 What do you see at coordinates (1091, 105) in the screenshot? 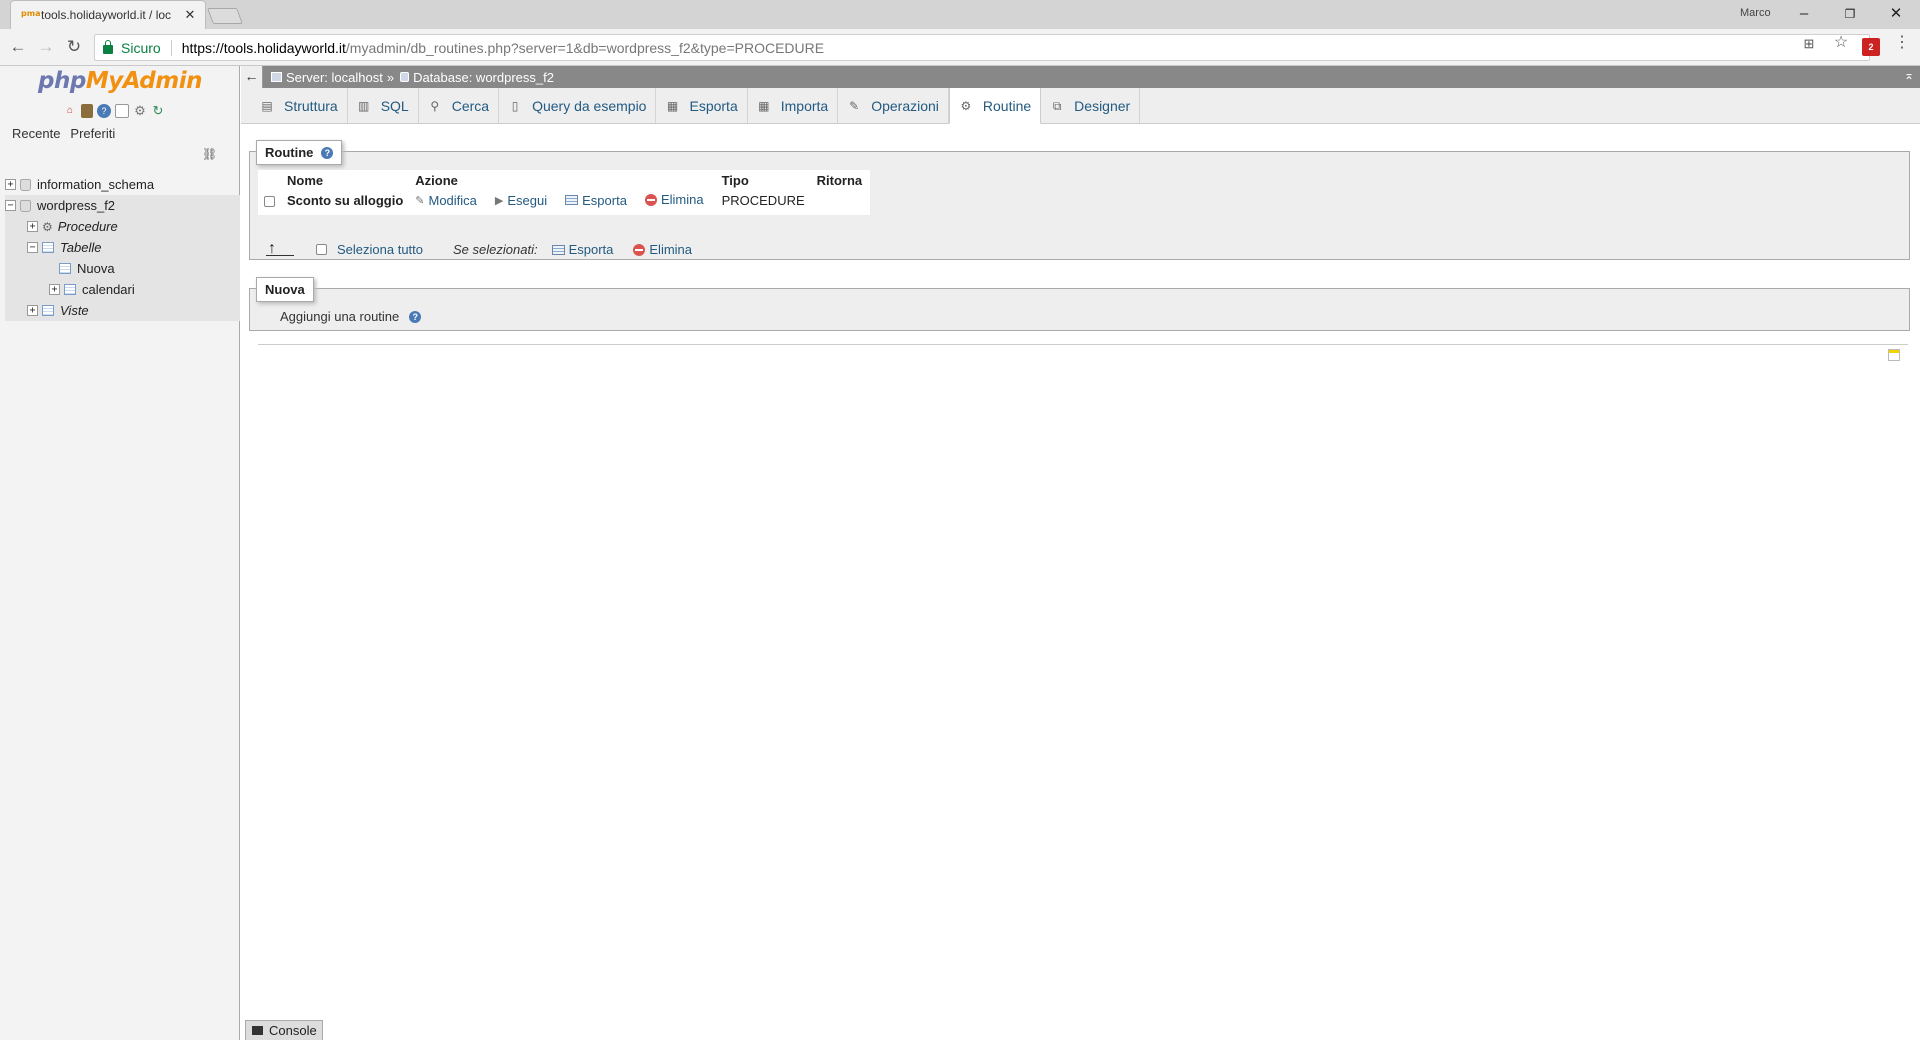
I see `tab-designer: ⧉ Designer` at bounding box center [1091, 105].